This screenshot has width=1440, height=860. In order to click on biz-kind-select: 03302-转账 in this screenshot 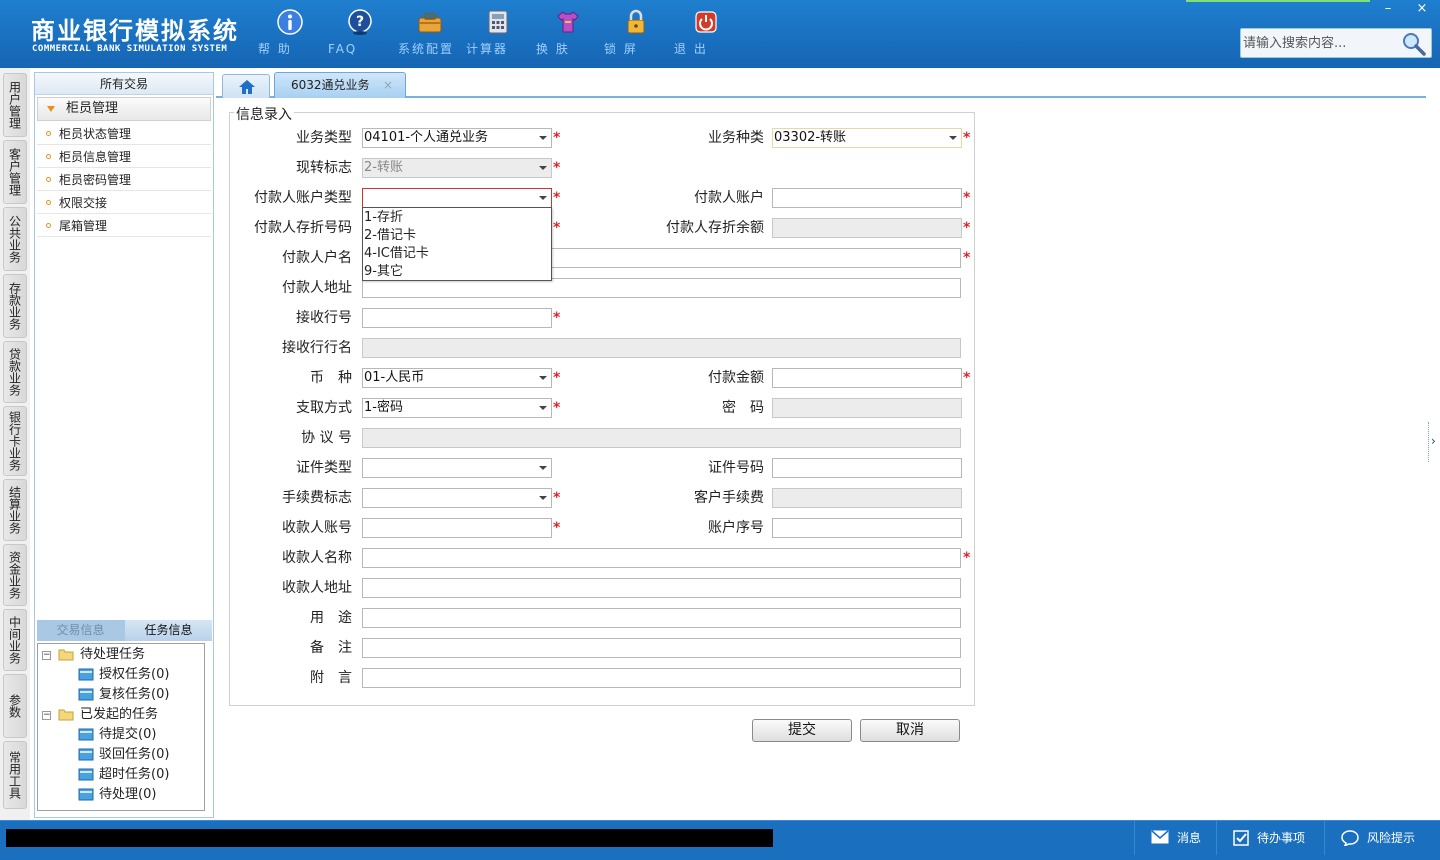, I will do `click(867, 138)`.